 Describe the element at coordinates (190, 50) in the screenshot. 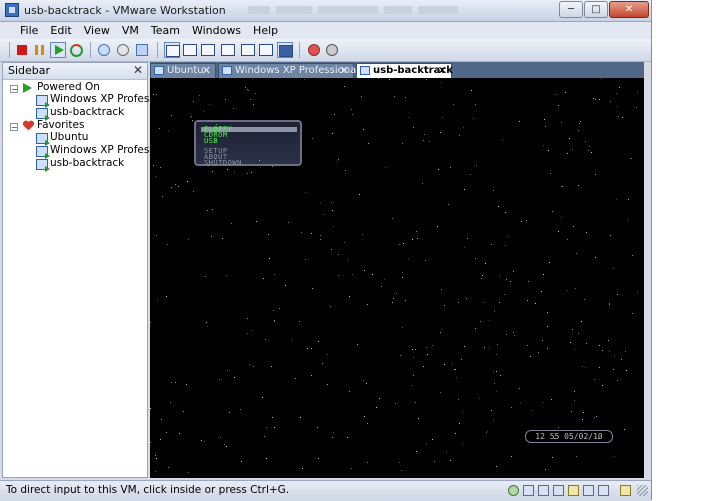

I see `fullscreen-icon` at that location.